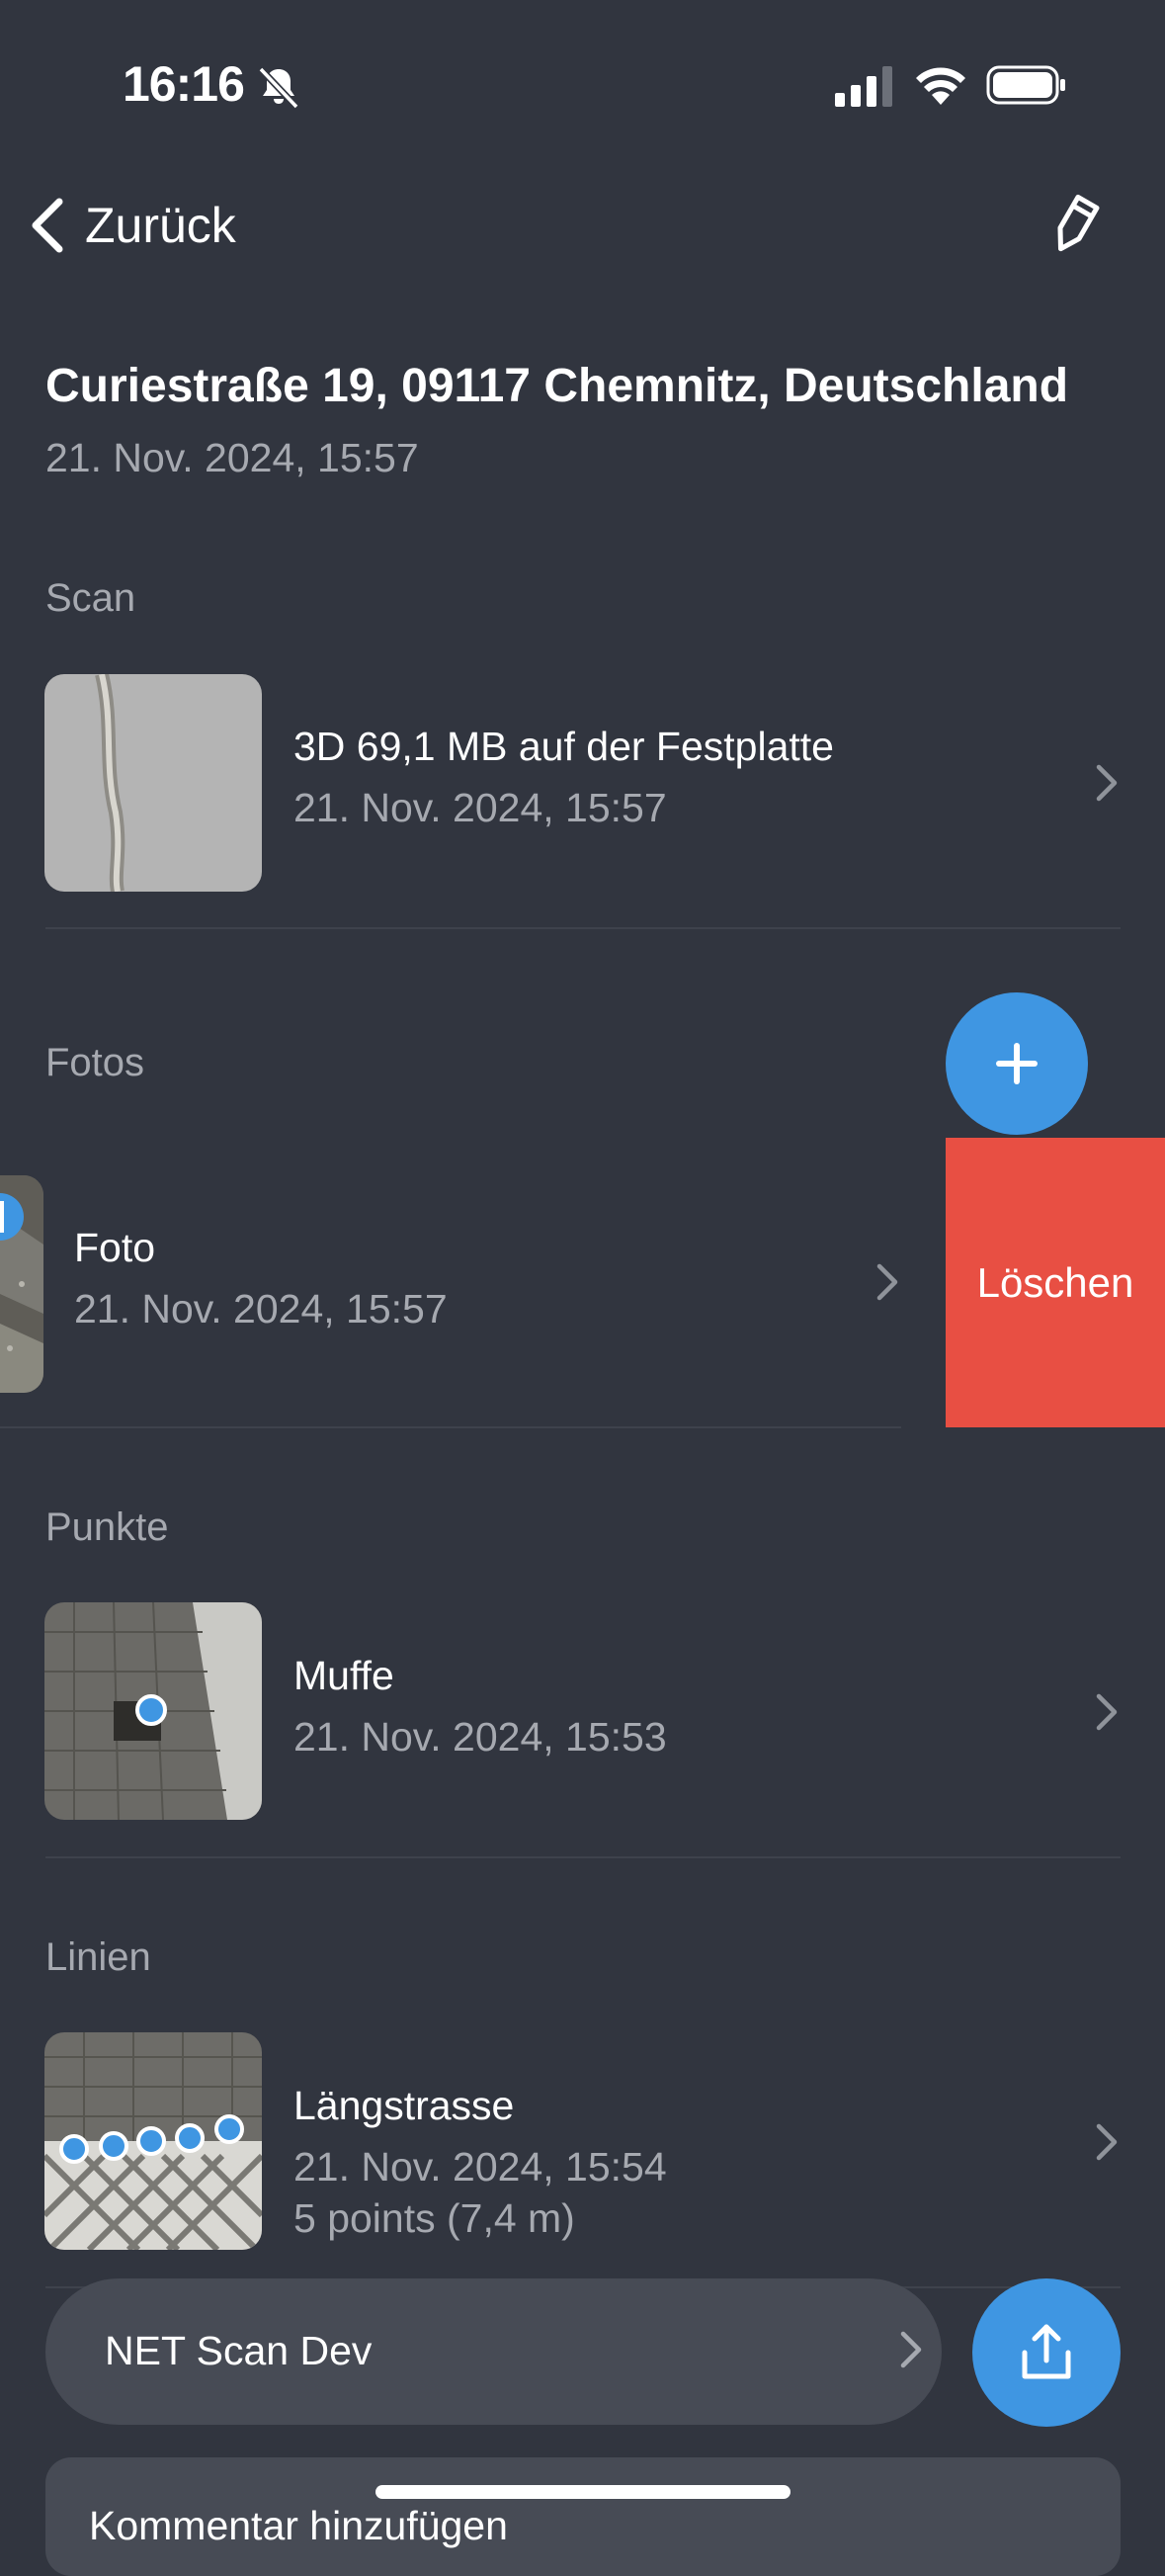 The width and height of the screenshot is (1165, 2576). What do you see at coordinates (95, 1062) in the screenshot?
I see `section-label-fotos: Fotos` at bounding box center [95, 1062].